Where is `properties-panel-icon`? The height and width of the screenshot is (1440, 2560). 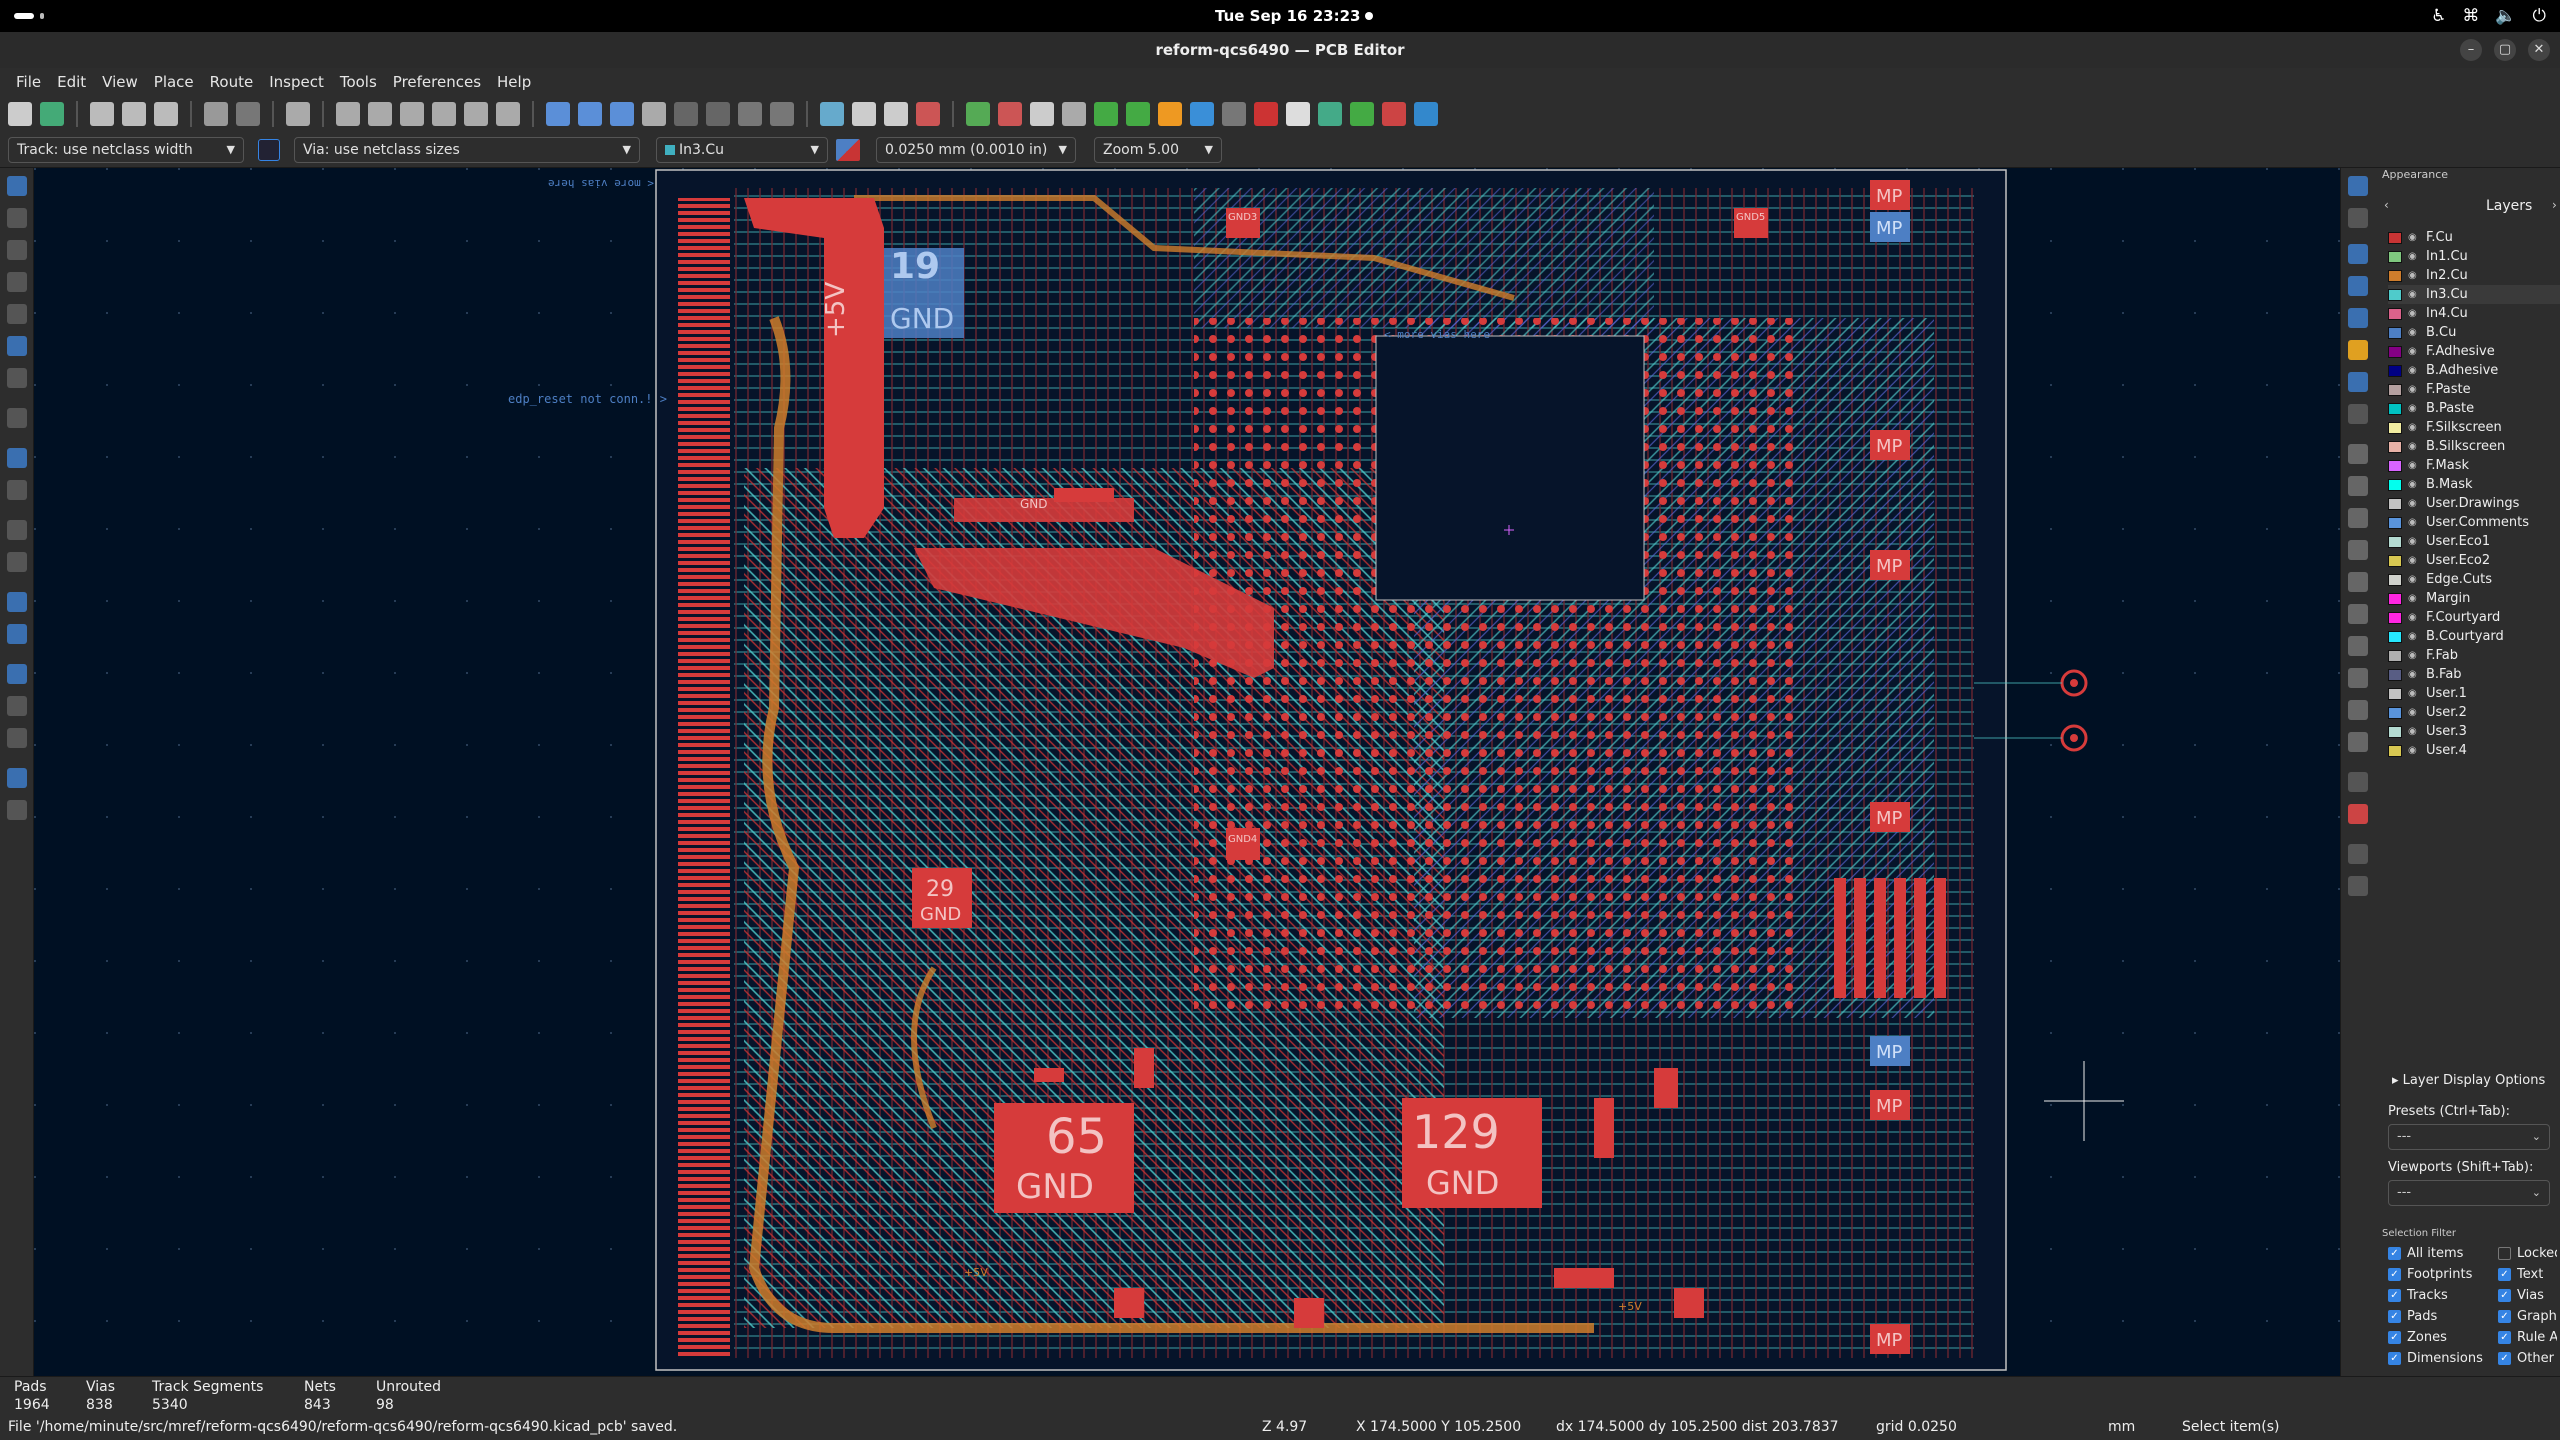 properties-panel-icon is located at coordinates (17, 810).